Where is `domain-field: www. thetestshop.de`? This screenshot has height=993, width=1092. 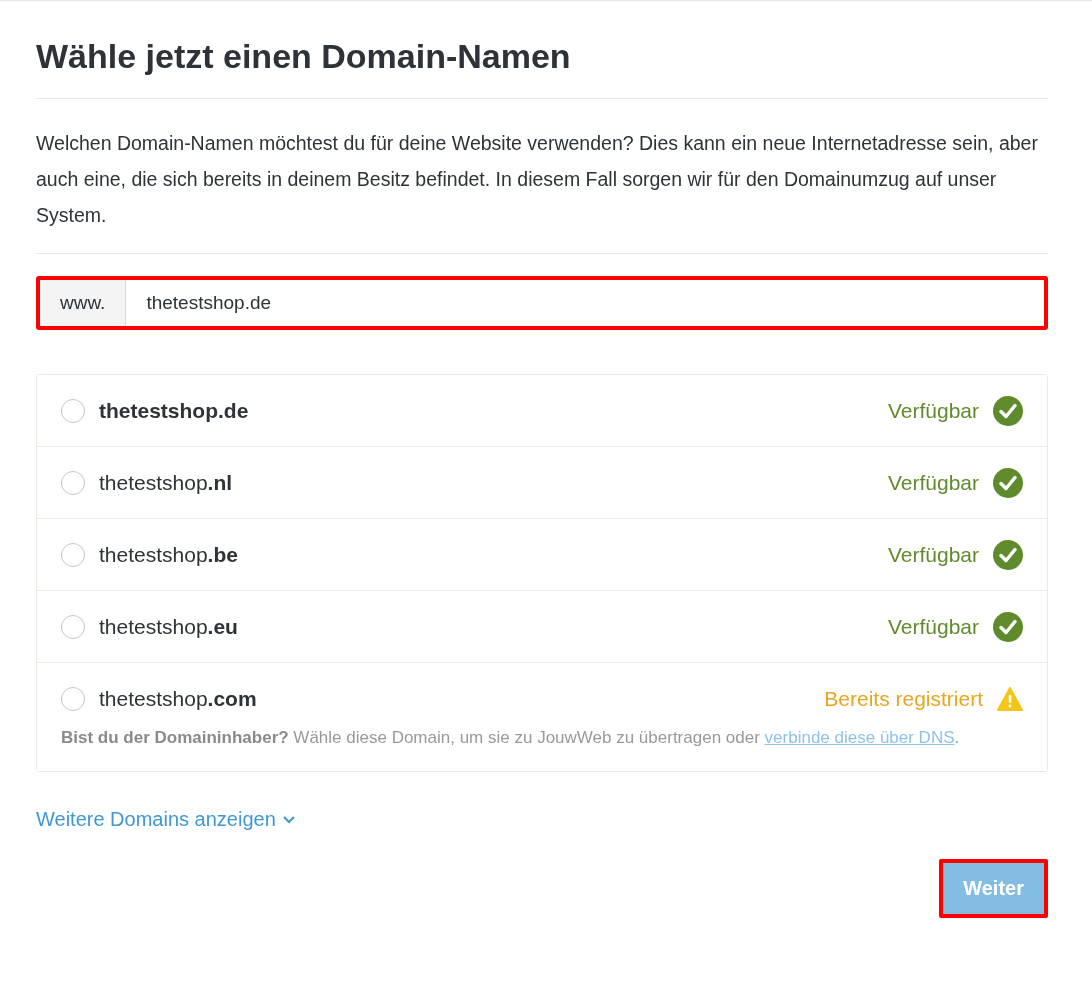
domain-field: www. thetestshop.de is located at coordinates (542, 303).